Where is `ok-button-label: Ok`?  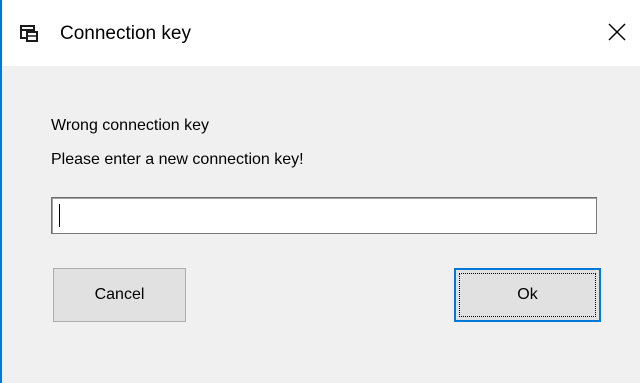 ok-button-label: Ok is located at coordinates (527, 294).